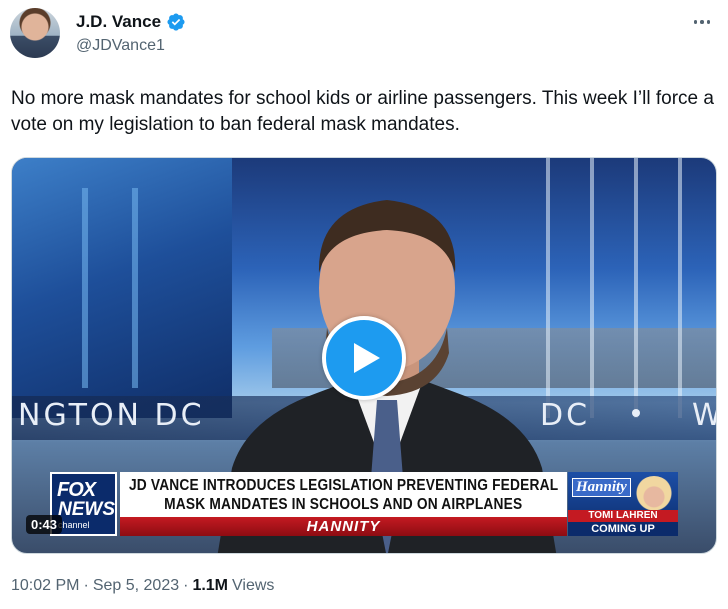 Image resolution: width=728 pixels, height=609 pixels. What do you see at coordinates (118, 22) in the screenshot?
I see `author-display-name: J.D. Vance` at bounding box center [118, 22].